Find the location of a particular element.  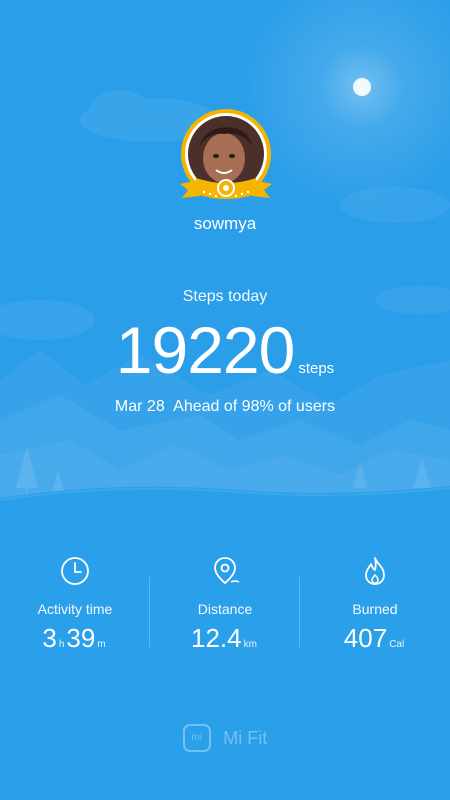

activity-minutes-unit: m is located at coordinates (101, 644).